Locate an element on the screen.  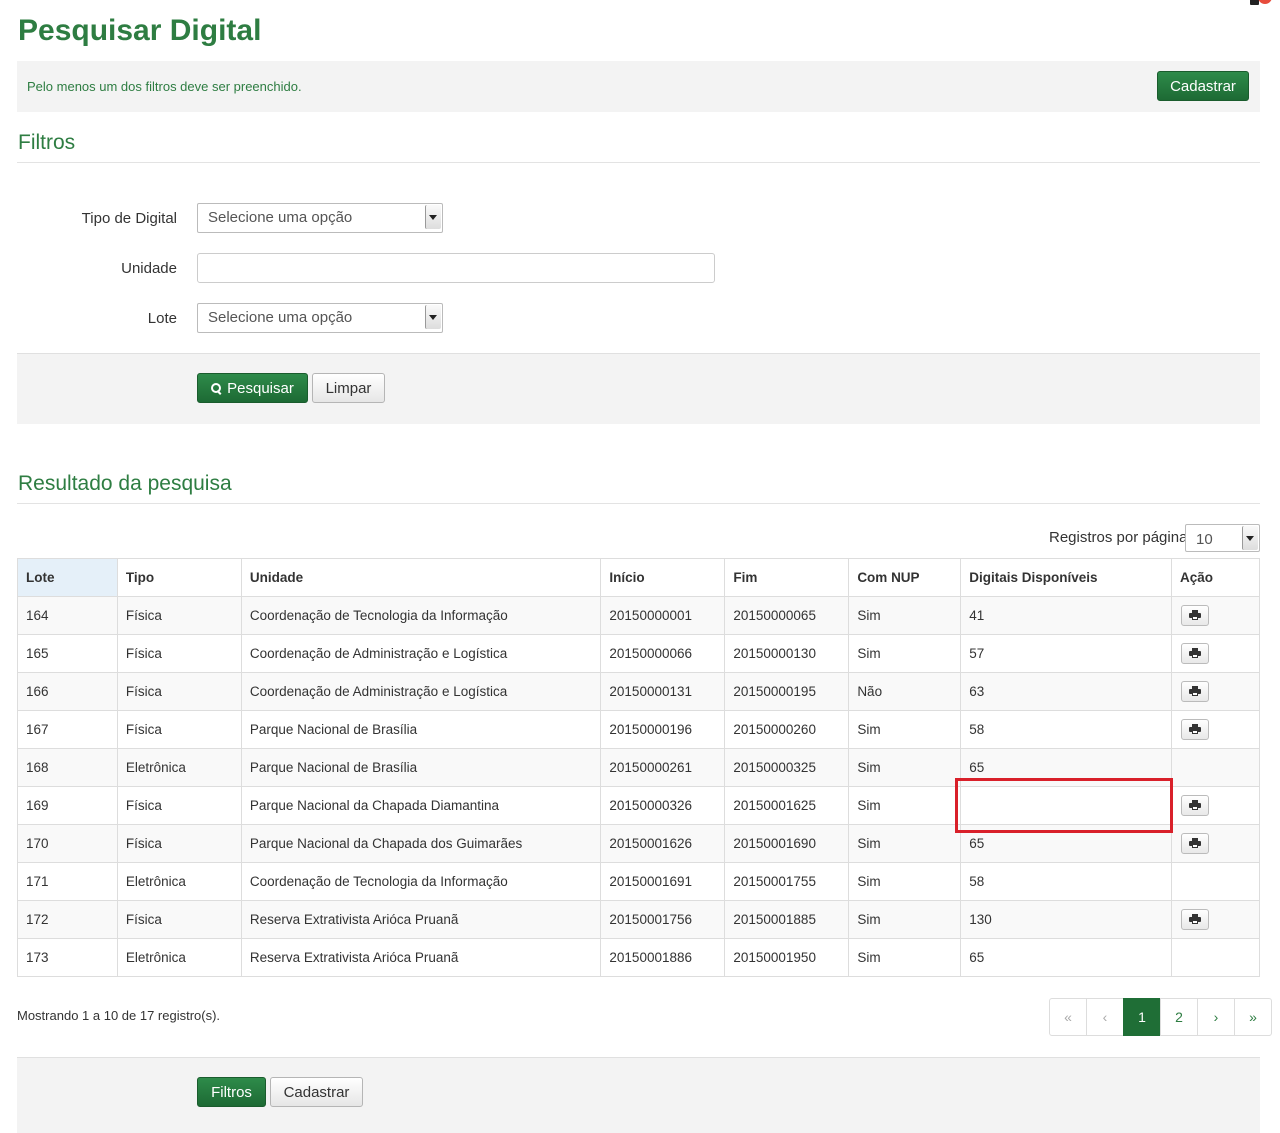
column-header-com-nup: Com NUP is located at coordinates (905, 577).